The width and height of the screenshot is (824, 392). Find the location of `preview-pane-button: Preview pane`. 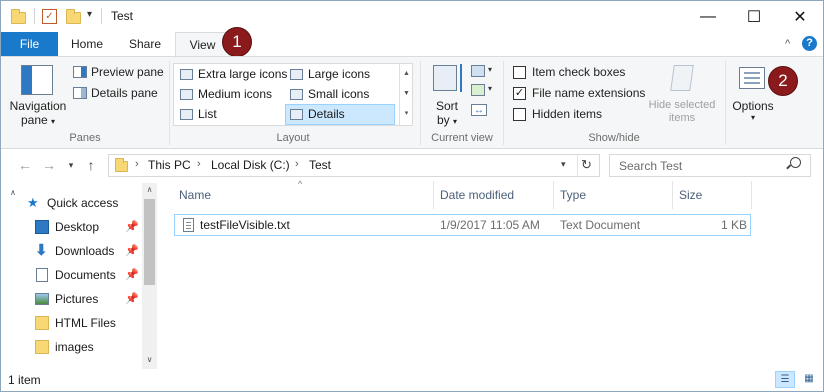

preview-pane-button: Preview pane is located at coordinates (127, 72).